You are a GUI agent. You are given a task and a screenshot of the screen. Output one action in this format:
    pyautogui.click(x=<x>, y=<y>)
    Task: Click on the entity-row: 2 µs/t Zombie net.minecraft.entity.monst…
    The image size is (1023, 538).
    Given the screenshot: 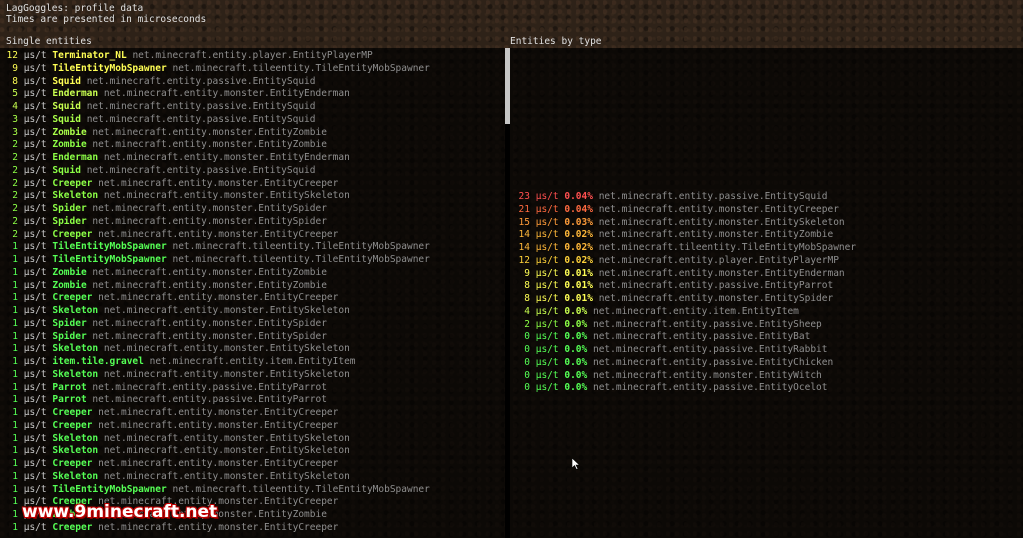 What is the action you would take?
    pyautogui.click(x=252, y=145)
    